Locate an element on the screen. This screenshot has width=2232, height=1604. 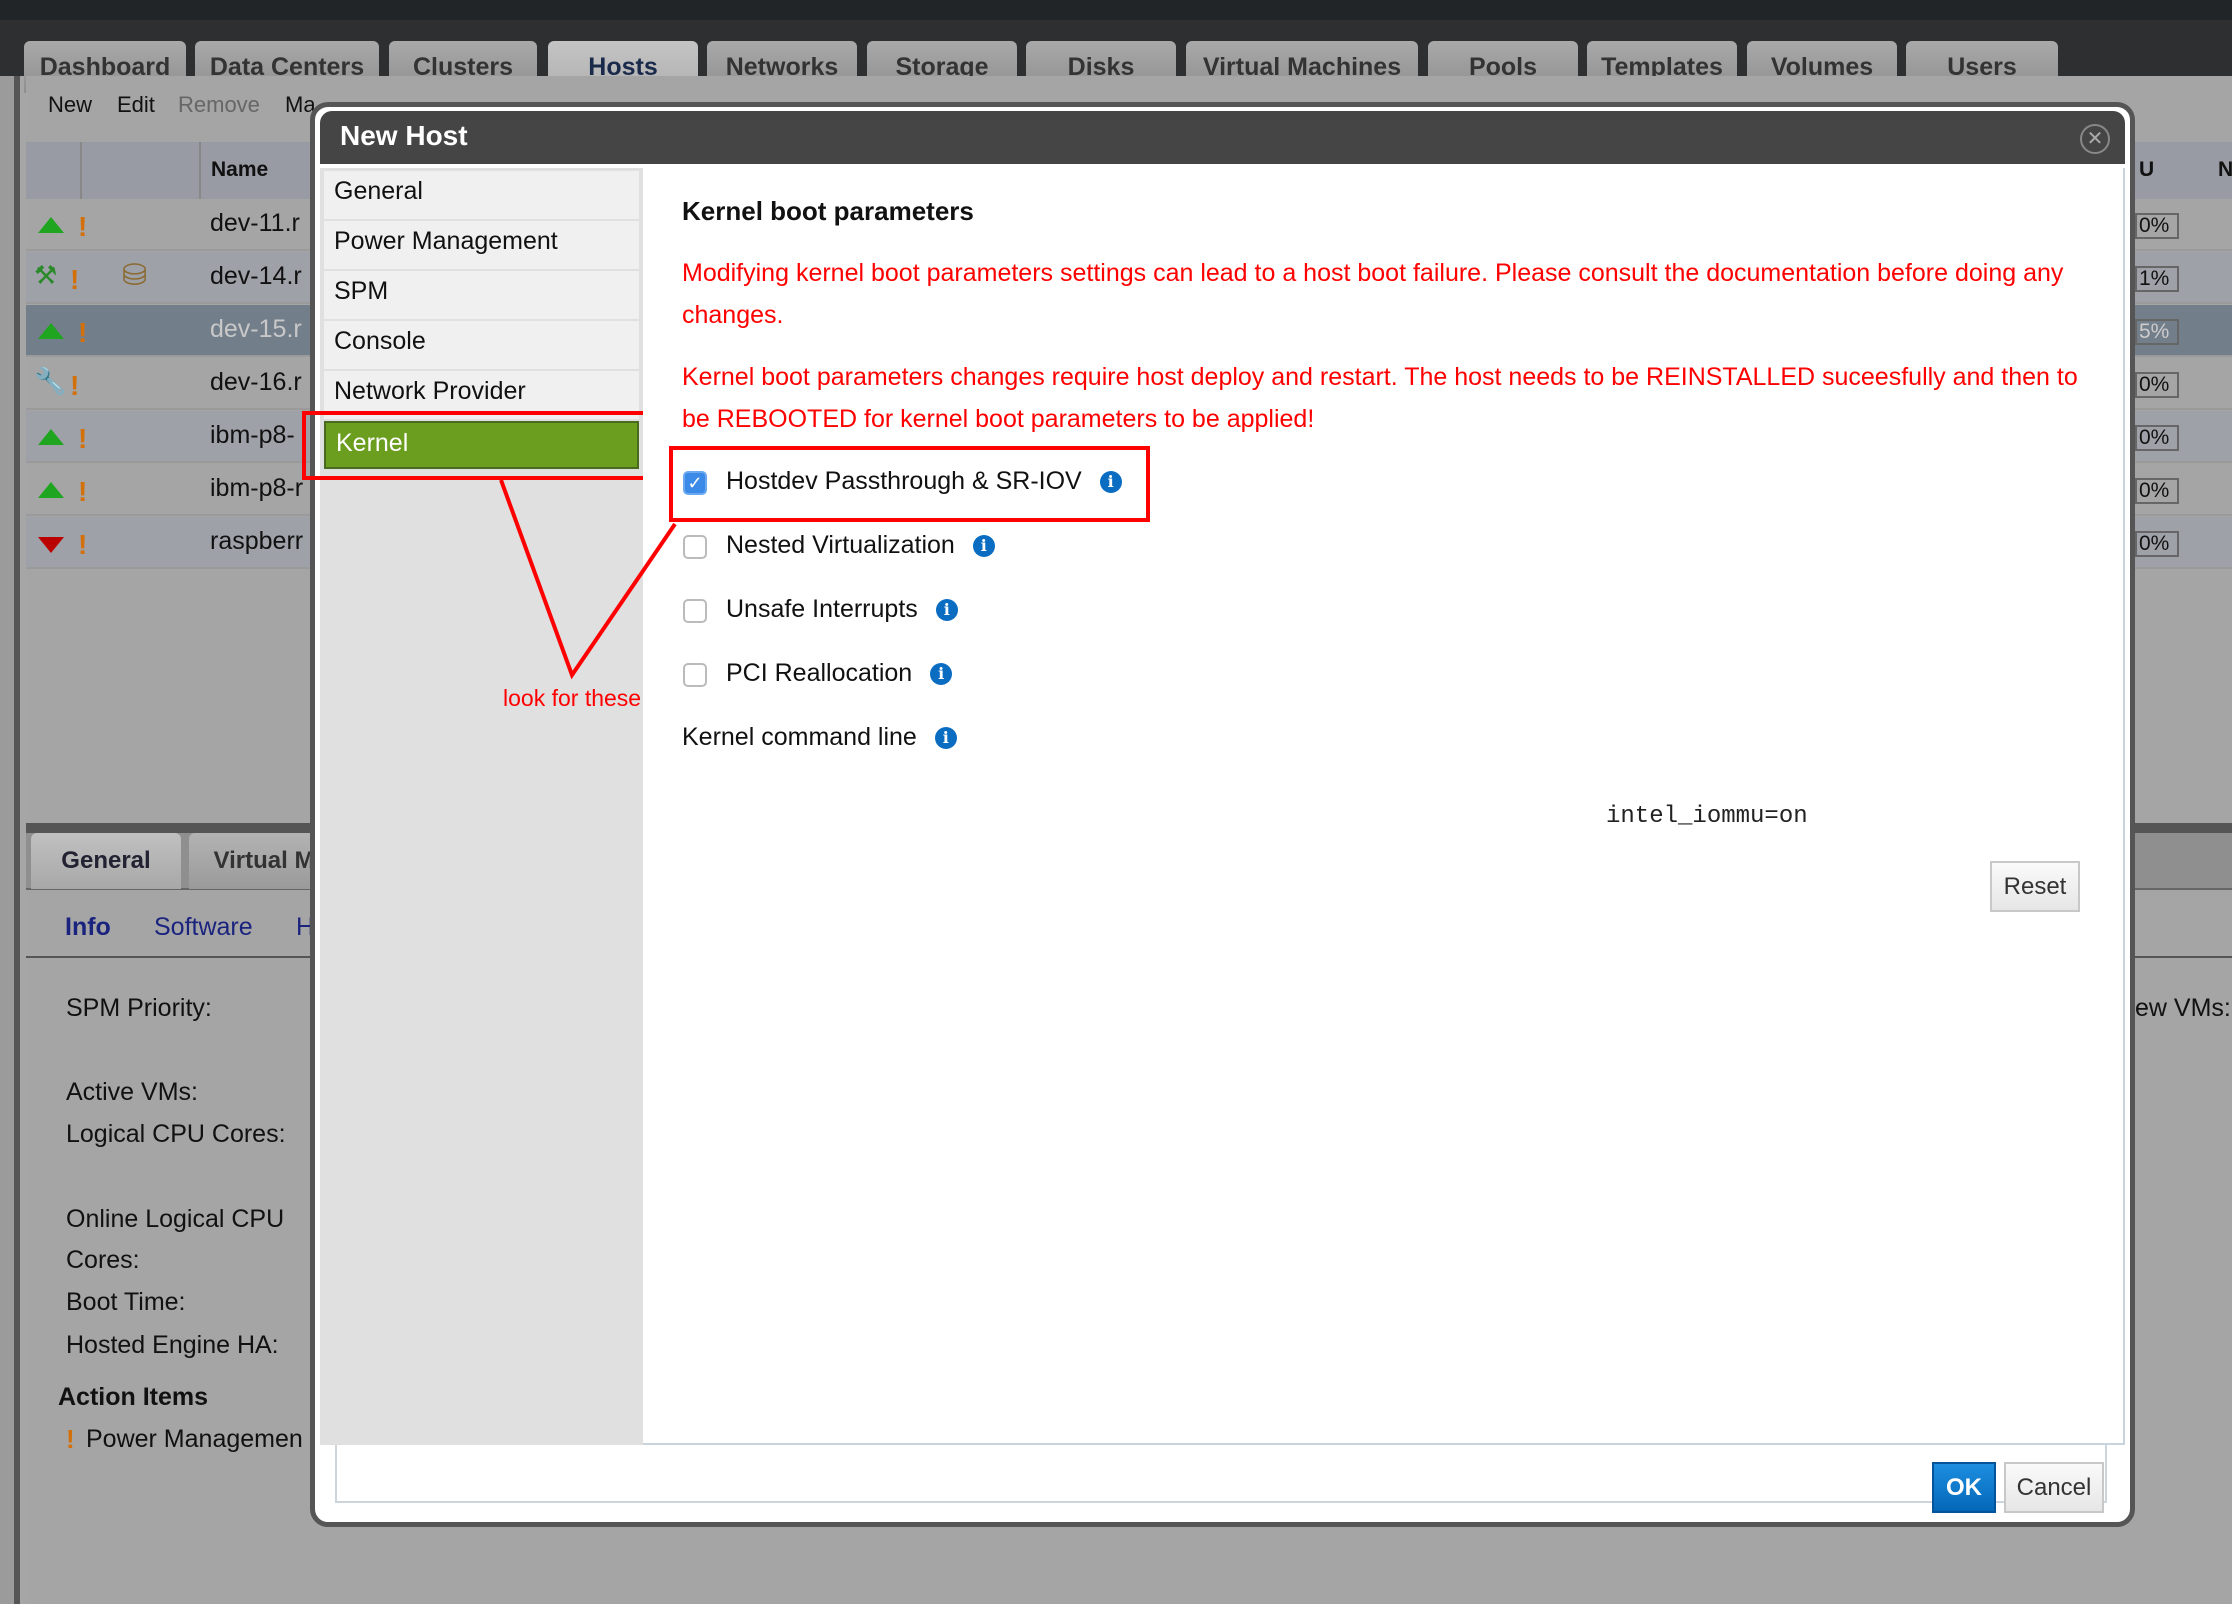
annotation-arrows is located at coordinates (588, 579).